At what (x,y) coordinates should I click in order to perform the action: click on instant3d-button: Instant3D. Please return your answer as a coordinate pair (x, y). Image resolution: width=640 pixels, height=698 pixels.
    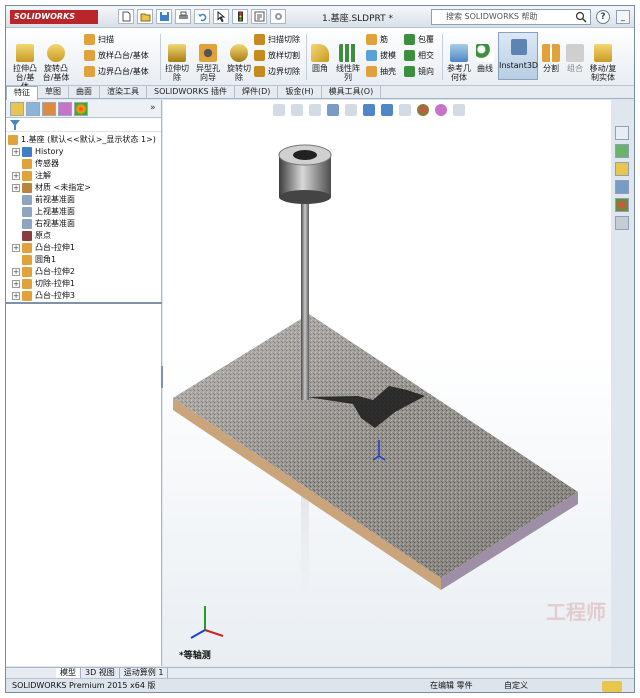
    Looking at the image, I should click on (518, 56).